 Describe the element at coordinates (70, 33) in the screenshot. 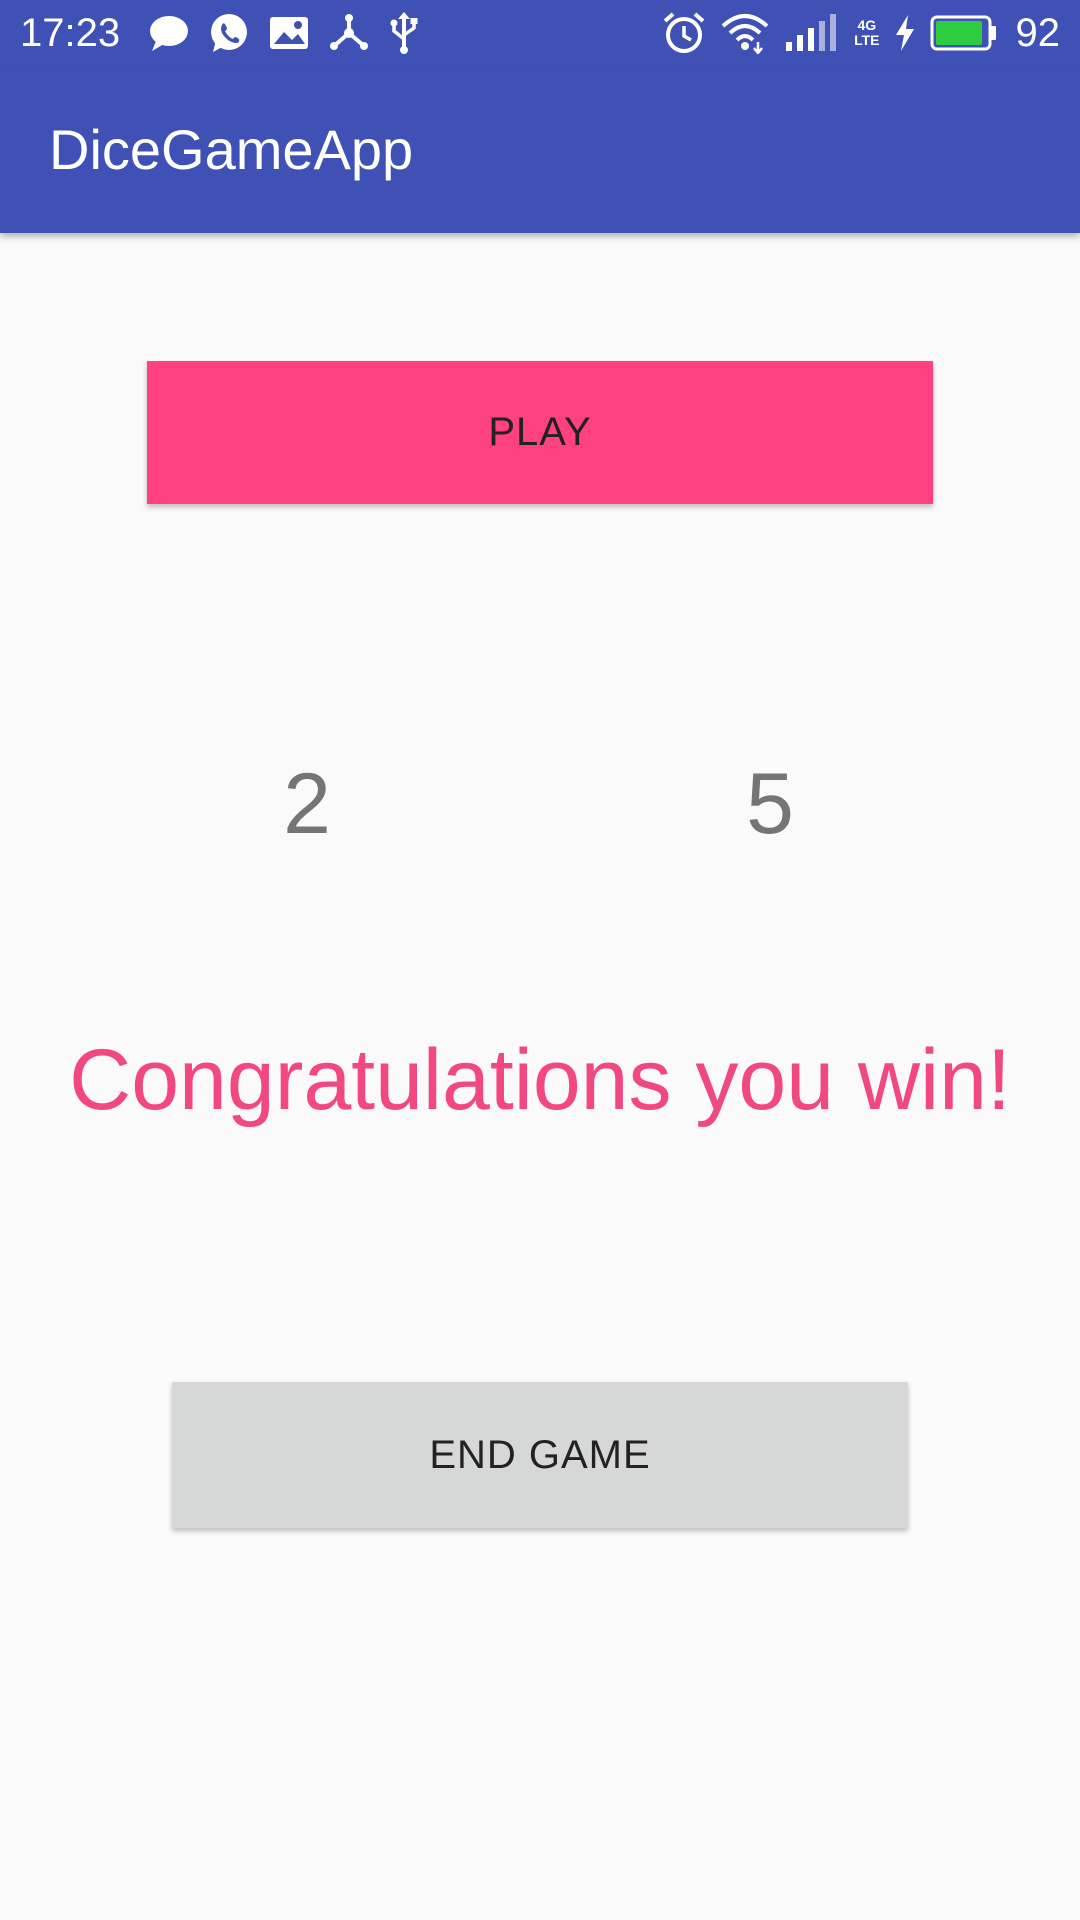

I see `status-time: 17:23` at that location.